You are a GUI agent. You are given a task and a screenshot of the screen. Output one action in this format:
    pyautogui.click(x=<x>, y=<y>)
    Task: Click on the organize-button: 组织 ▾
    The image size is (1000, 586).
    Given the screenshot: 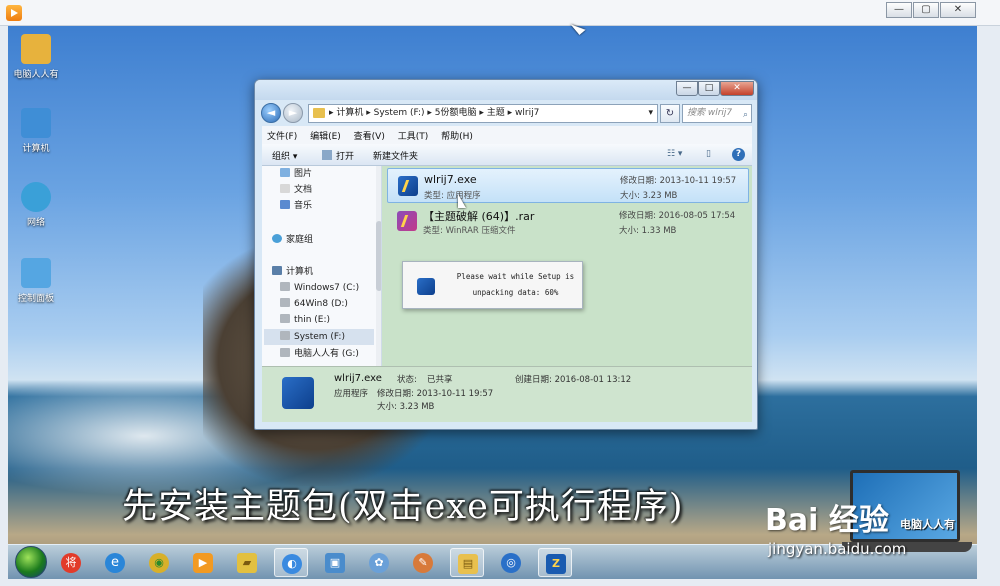 What is the action you would take?
    pyautogui.click(x=284, y=155)
    